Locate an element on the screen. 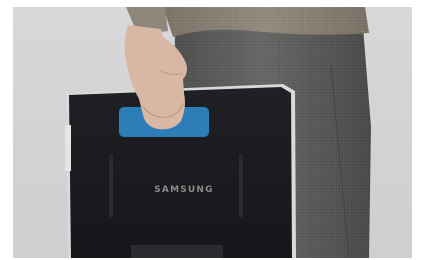 The height and width of the screenshot is (260, 422). device-brand-logo: SAMSUNG is located at coordinates (184, 190).